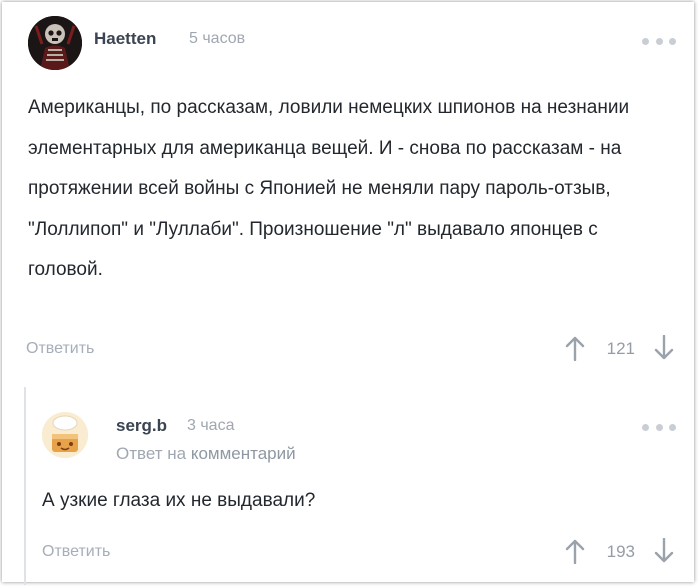 Image resolution: width=700 pixels, height=588 pixels. I want to click on reply-to-prefix: Ответ на, so click(151, 453).